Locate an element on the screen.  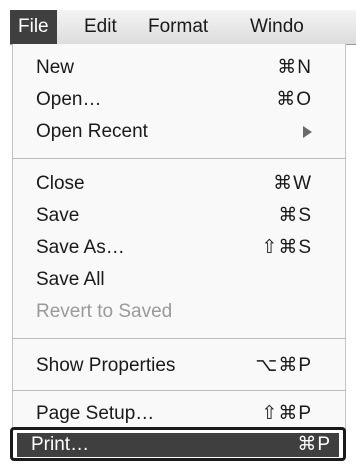
menu-item-save-all: Save All is located at coordinates (171, 279).